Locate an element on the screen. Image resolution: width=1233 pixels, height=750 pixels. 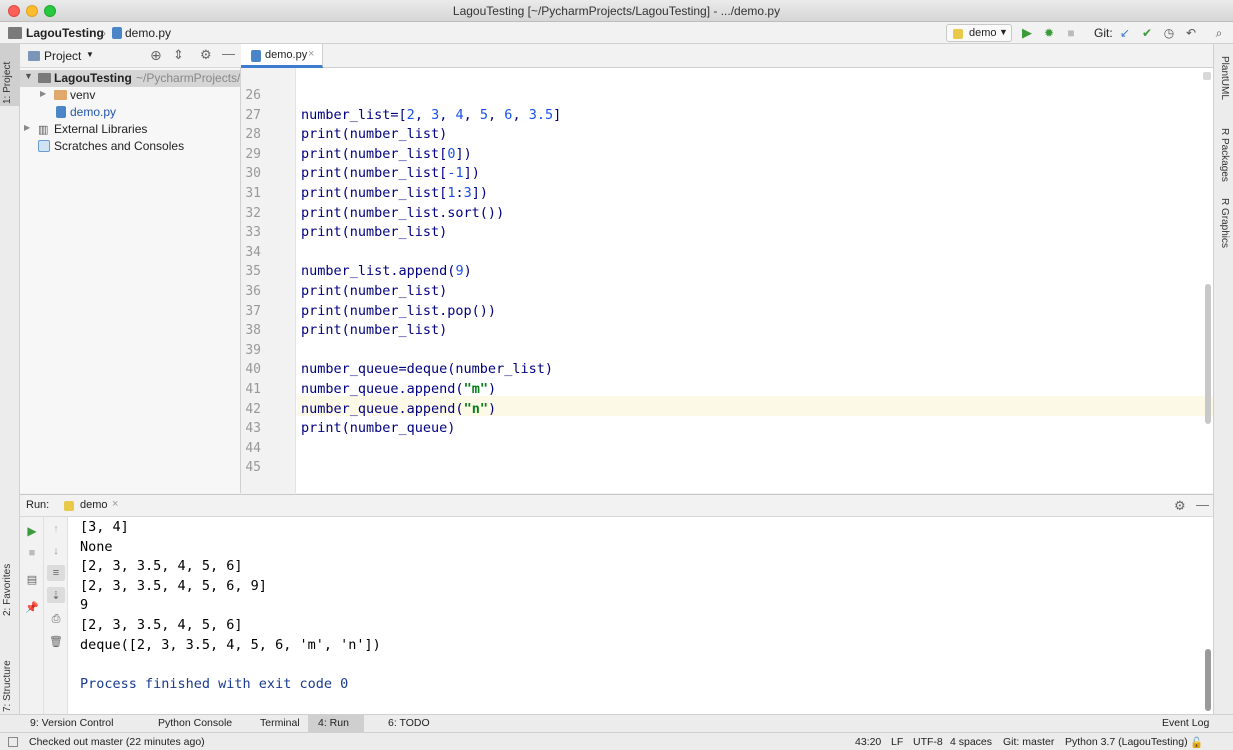
code-line: print(number_list[1:3]) is located at coordinates (394, 193).